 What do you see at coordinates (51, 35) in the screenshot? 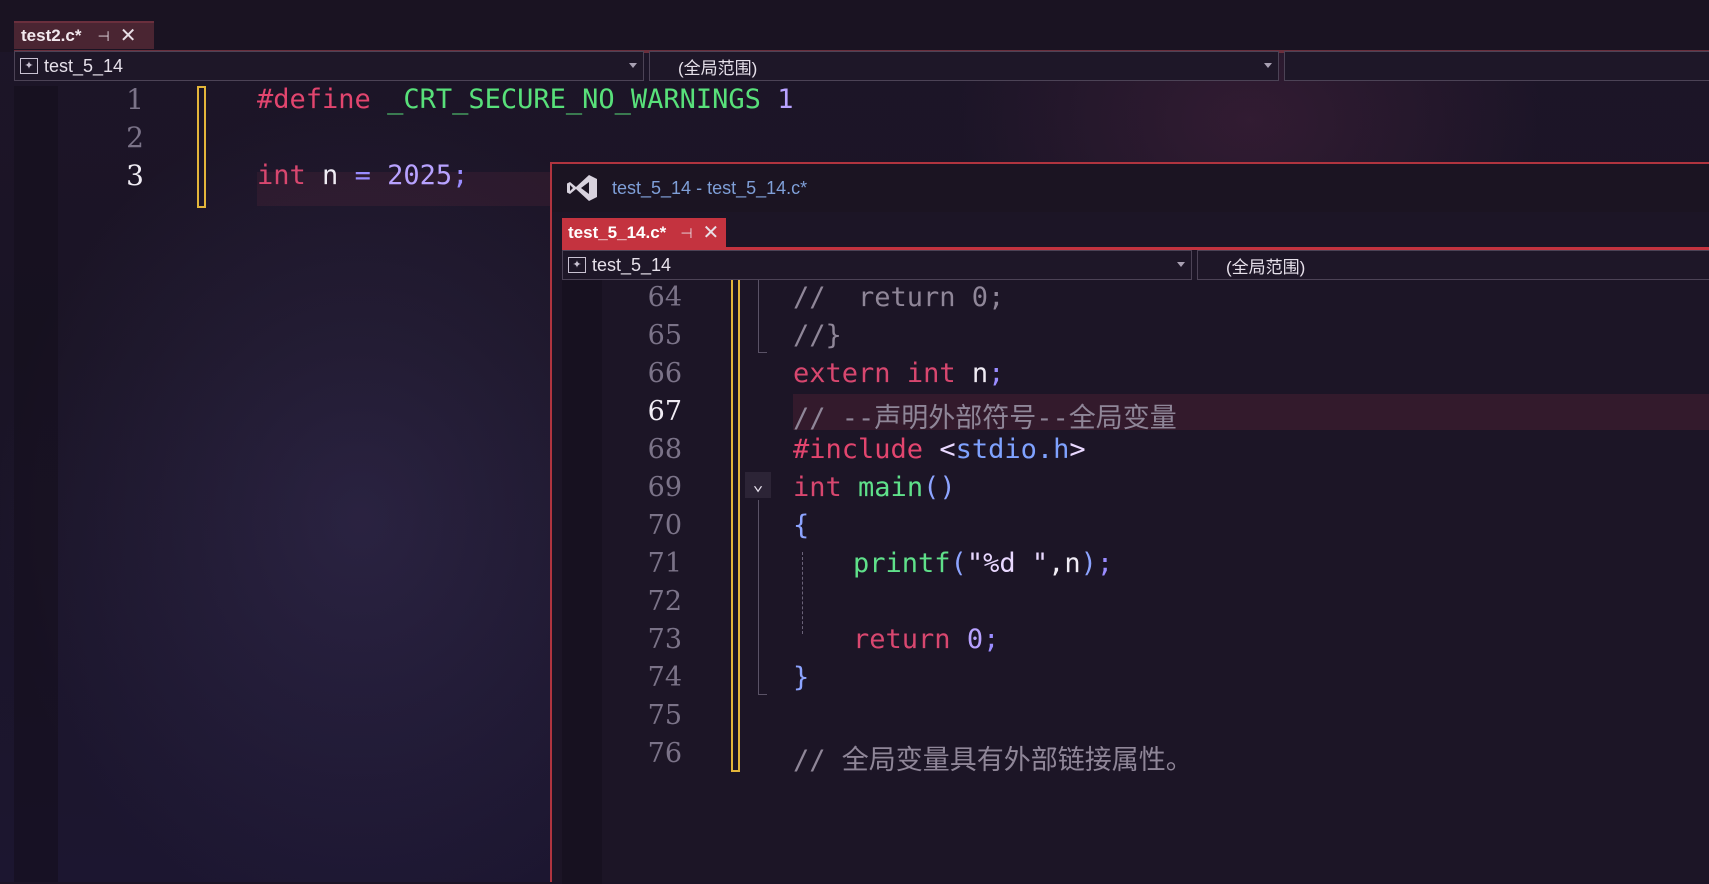
I see `tab-label: test2.c*` at bounding box center [51, 35].